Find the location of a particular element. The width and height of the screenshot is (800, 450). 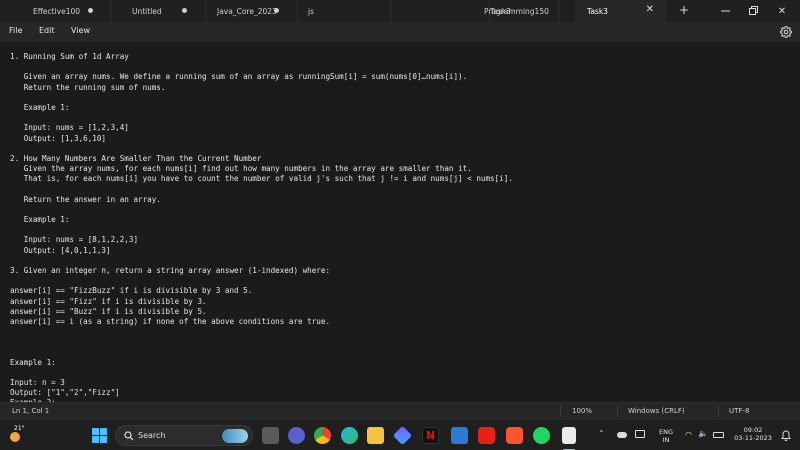

youtube-icon is located at coordinates (486, 435).